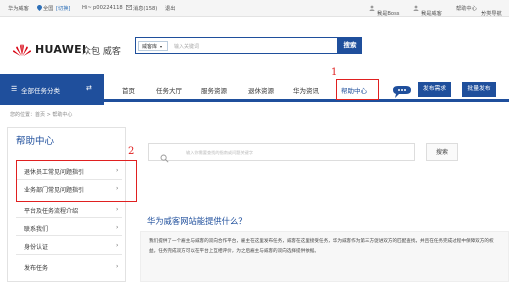 This screenshot has height=282, width=509. I want to click on breadcrumb: 您的位置：首页 > 帮助中心, so click(41, 115).